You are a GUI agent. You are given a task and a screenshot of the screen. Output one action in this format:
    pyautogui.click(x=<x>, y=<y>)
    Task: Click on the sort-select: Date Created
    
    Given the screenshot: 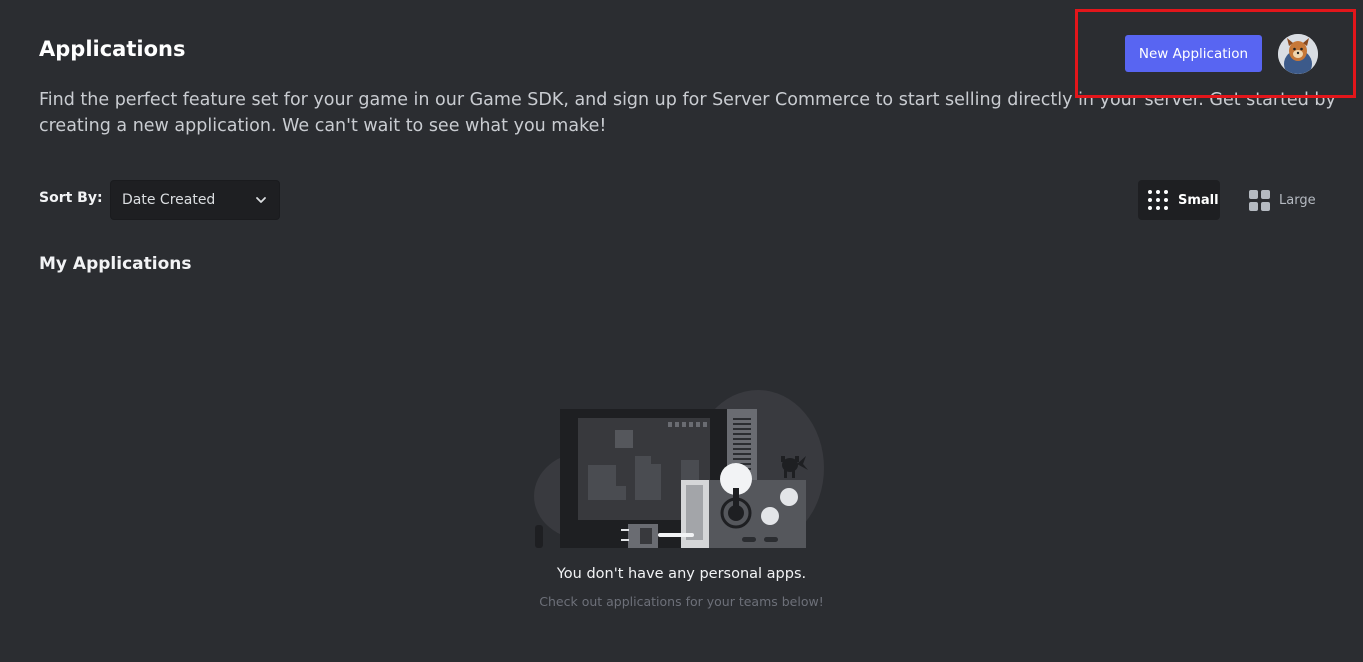 What is the action you would take?
    pyautogui.click(x=195, y=200)
    